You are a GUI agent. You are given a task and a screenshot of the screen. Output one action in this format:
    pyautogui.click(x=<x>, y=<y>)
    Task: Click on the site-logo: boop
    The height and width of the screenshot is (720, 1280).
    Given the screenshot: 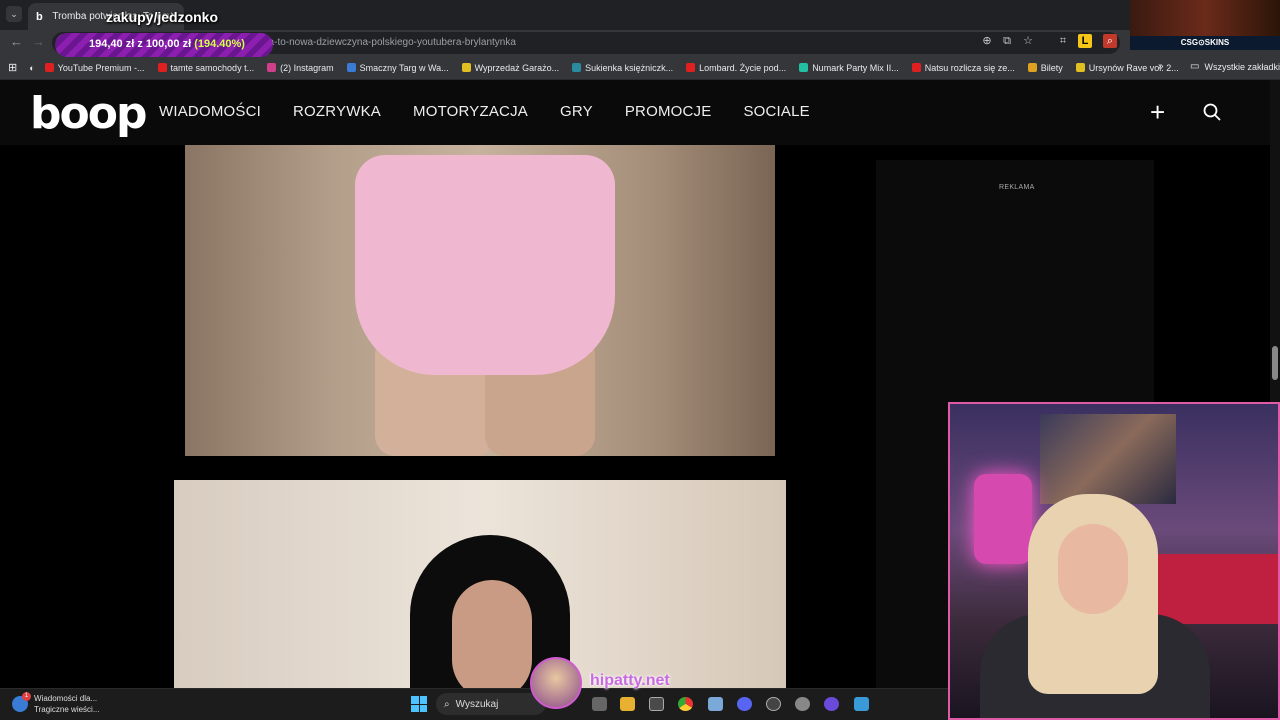 What is the action you would take?
    pyautogui.click(x=88, y=113)
    